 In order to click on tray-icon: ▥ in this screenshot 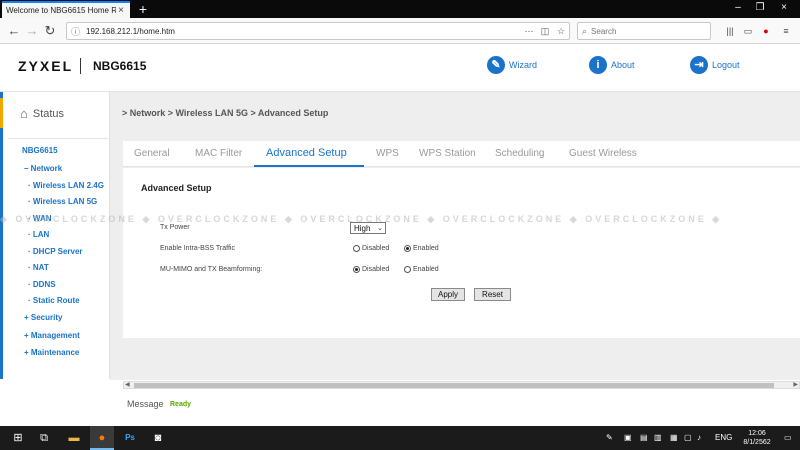, I will do `click(658, 437)`.